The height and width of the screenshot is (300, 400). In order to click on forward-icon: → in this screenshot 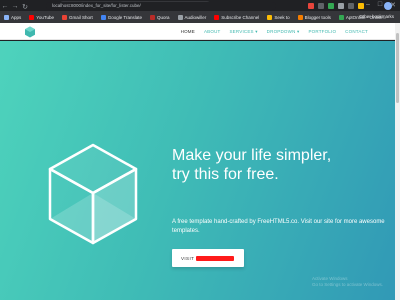, I will do `click(15, 6)`.